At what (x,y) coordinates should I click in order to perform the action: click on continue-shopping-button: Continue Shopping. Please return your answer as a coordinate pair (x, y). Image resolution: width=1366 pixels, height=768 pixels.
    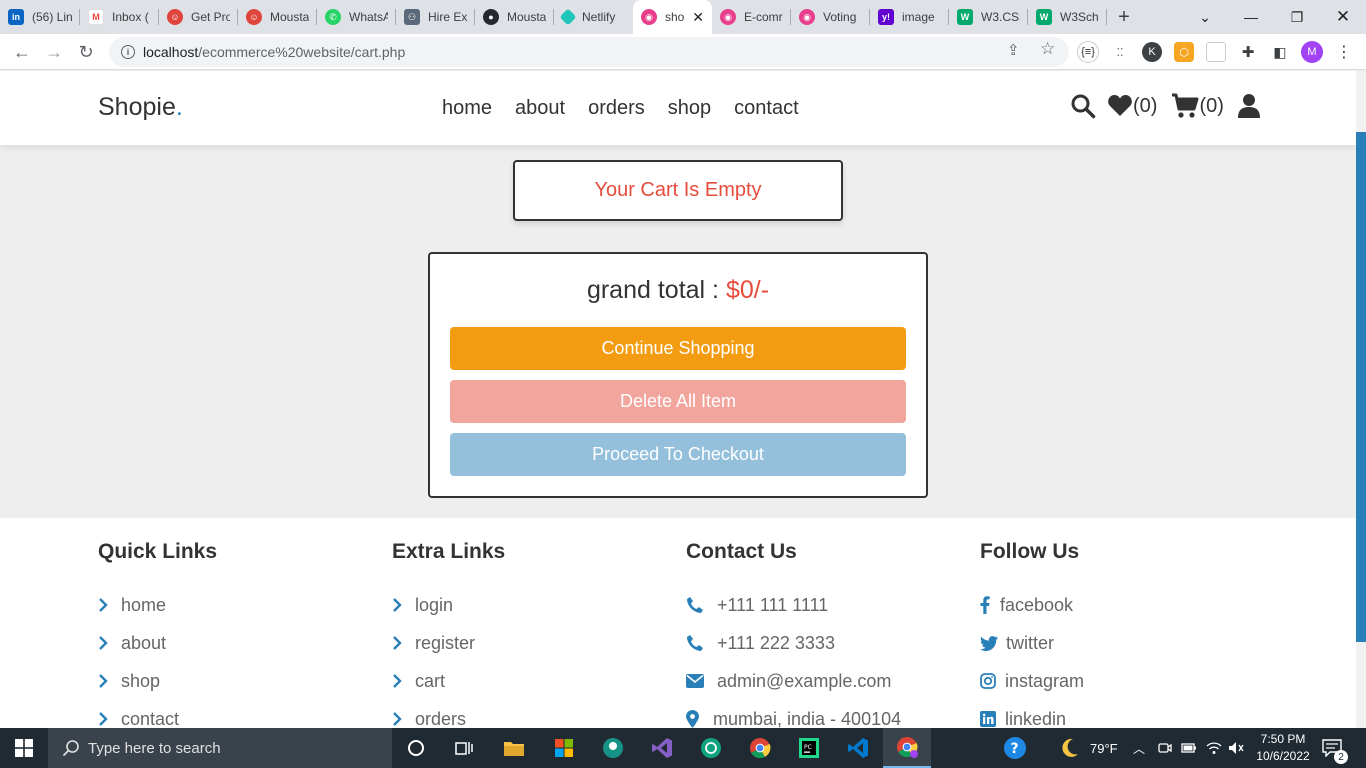
    Looking at the image, I should click on (678, 348).